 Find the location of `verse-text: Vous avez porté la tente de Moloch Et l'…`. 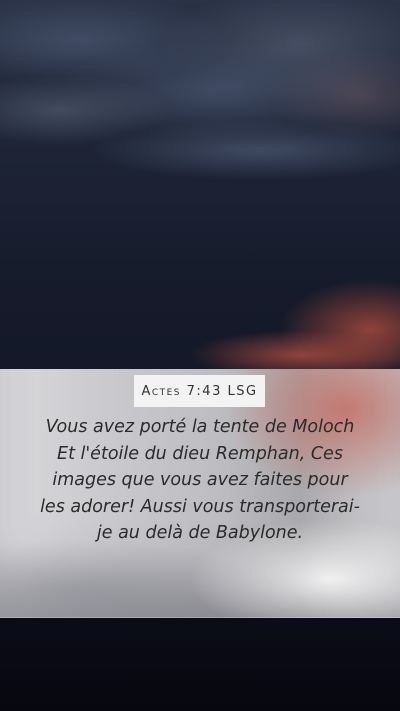

verse-text: Vous avez porté la tente de Moloch Et l'… is located at coordinates (200, 480).